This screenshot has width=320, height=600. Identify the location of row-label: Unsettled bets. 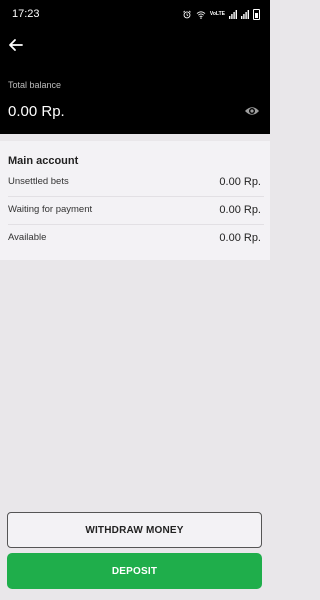
(38, 181).